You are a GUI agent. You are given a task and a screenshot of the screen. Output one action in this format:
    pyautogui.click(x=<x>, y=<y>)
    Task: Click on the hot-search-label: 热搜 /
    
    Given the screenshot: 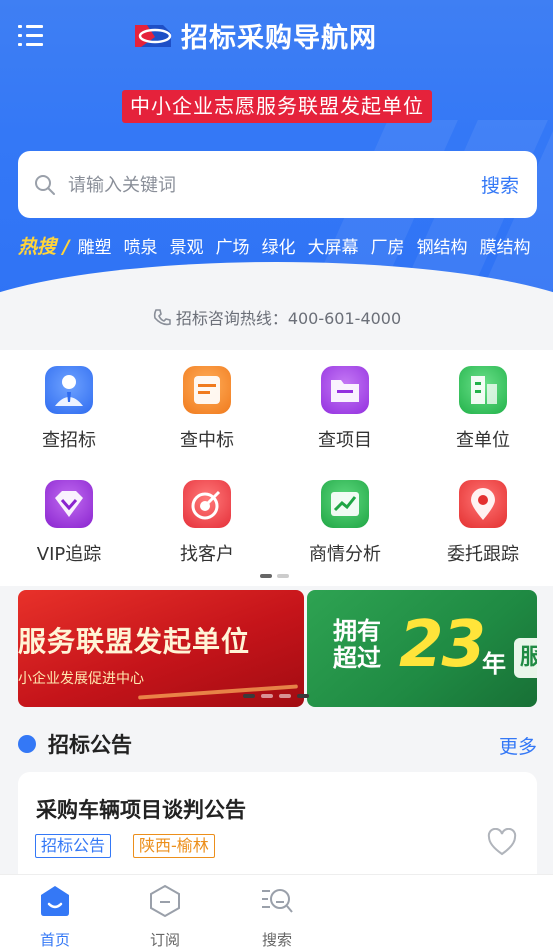 What is the action you would take?
    pyautogui.click(x=44, y=246)
    